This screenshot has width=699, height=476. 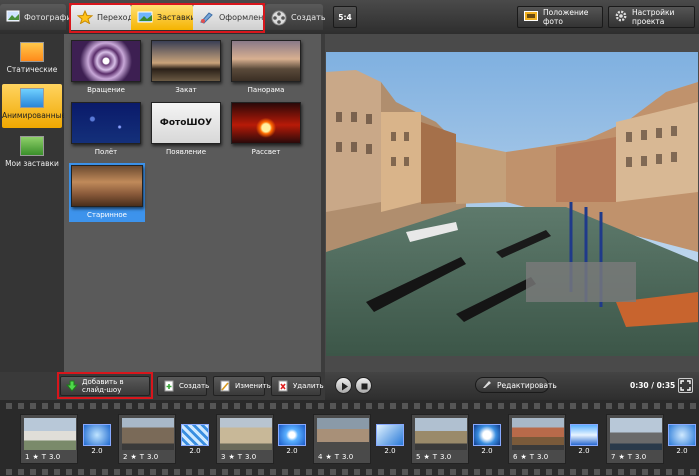 I want to click on edit-intro-button: Изменить, so click(x=242, y=386).